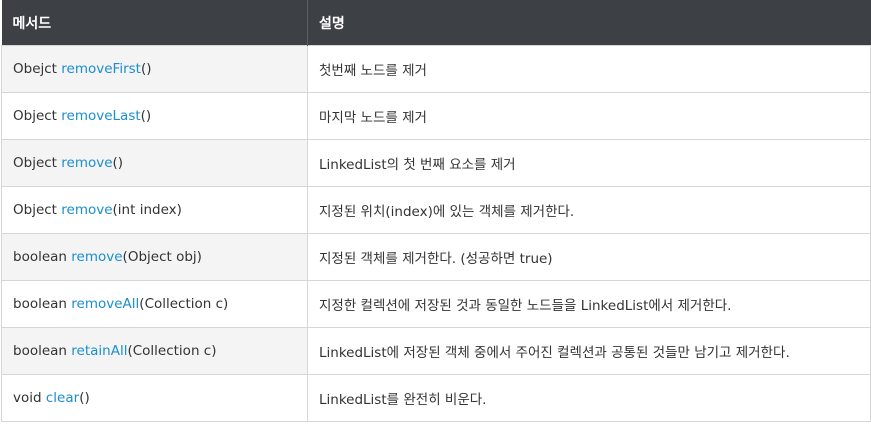  I want to click on table-row: Object remove() LinkedList의 첫 번째 요소를 제거, so click(436, 163).